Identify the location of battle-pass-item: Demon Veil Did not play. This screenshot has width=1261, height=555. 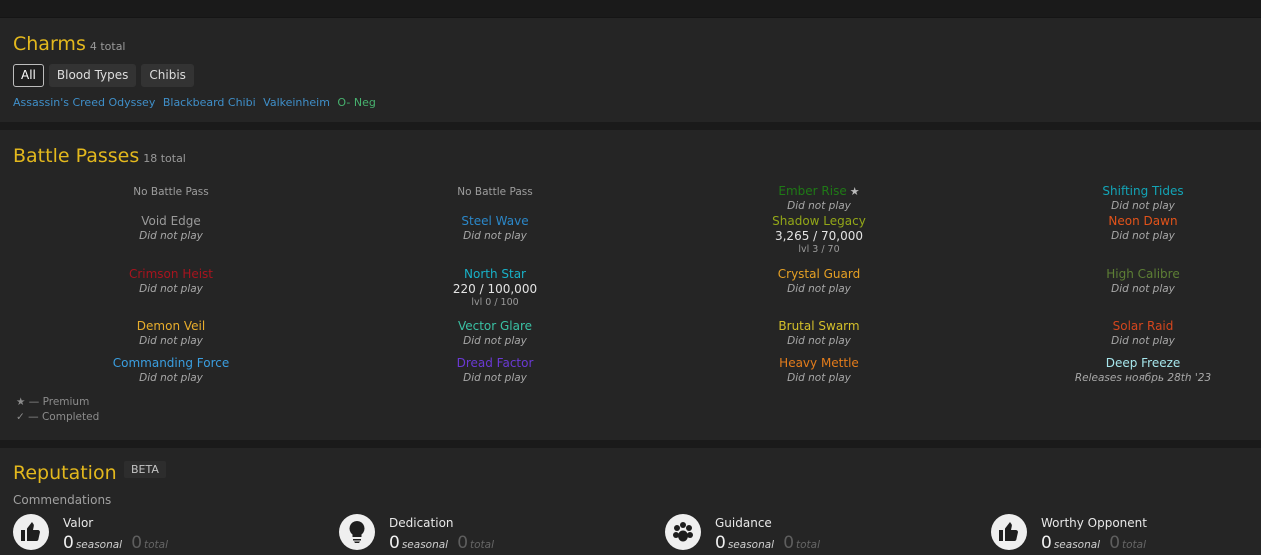
(171, 333).